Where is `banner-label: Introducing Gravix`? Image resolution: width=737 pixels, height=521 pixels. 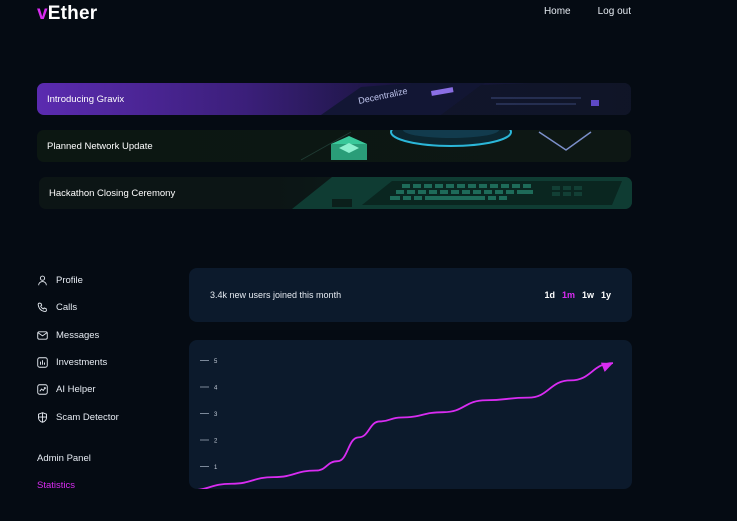
banner-label: Introducing Gravix is located at coordinates (86, 99).